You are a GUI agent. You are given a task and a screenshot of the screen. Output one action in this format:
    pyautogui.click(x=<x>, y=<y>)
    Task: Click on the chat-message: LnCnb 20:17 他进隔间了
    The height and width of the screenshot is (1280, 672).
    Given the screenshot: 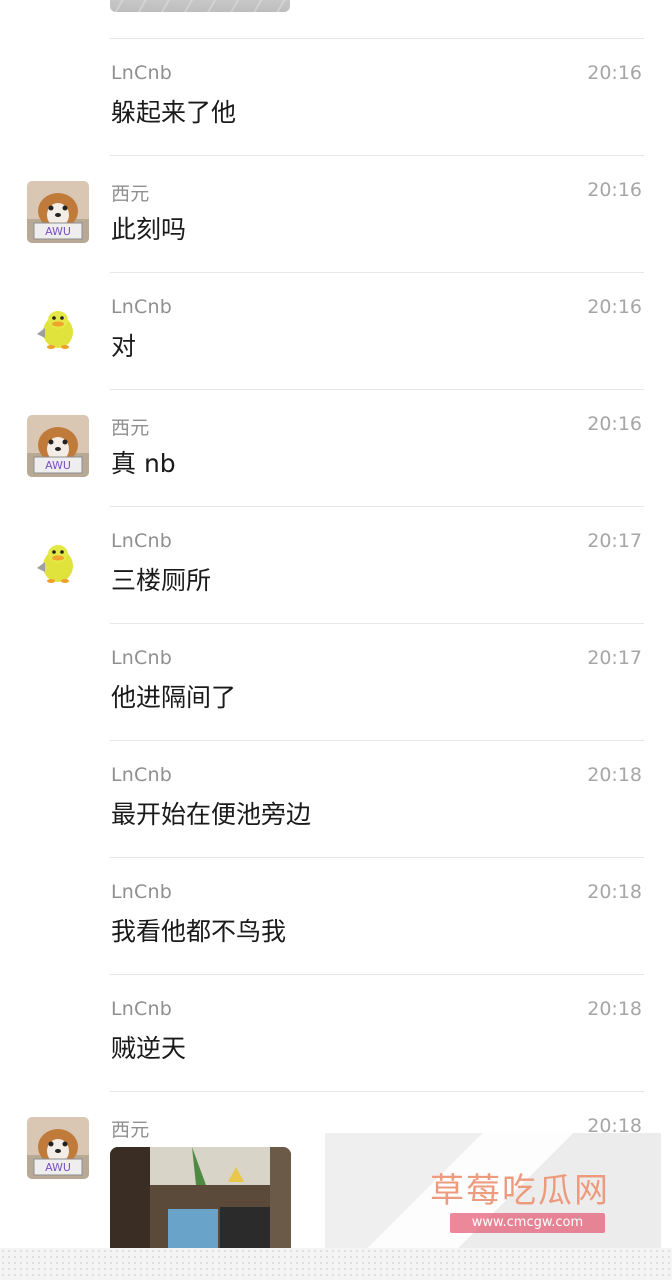 What is the action you would take?
    pyautogui.click(x=336, y=681)
    